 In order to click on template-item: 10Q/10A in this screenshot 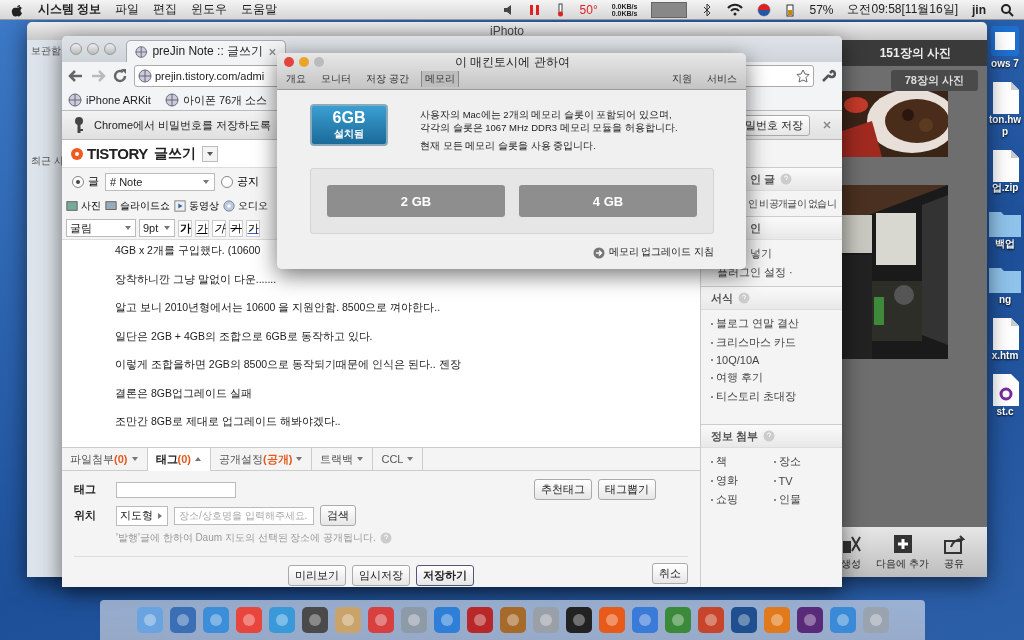, I will do `click(738, 360)`.